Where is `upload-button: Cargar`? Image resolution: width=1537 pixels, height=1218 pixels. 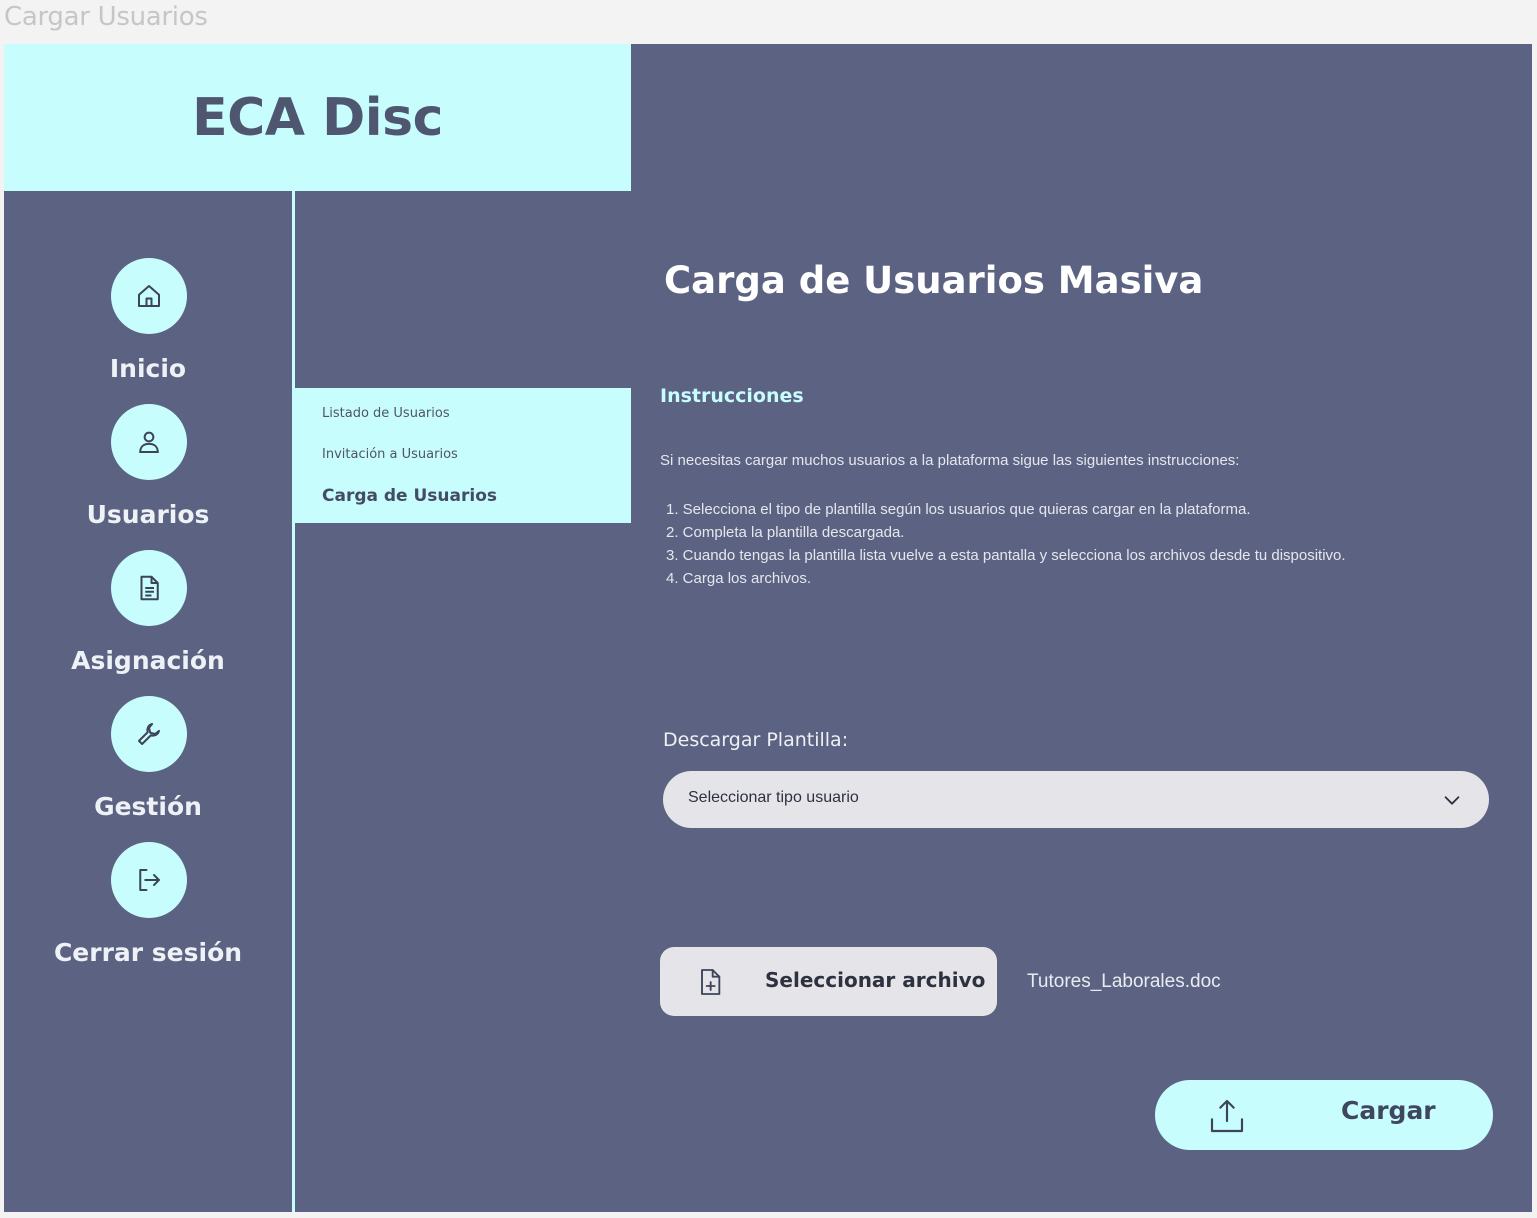 upload-button: Cargar is located at coordinates (1324, 1115).